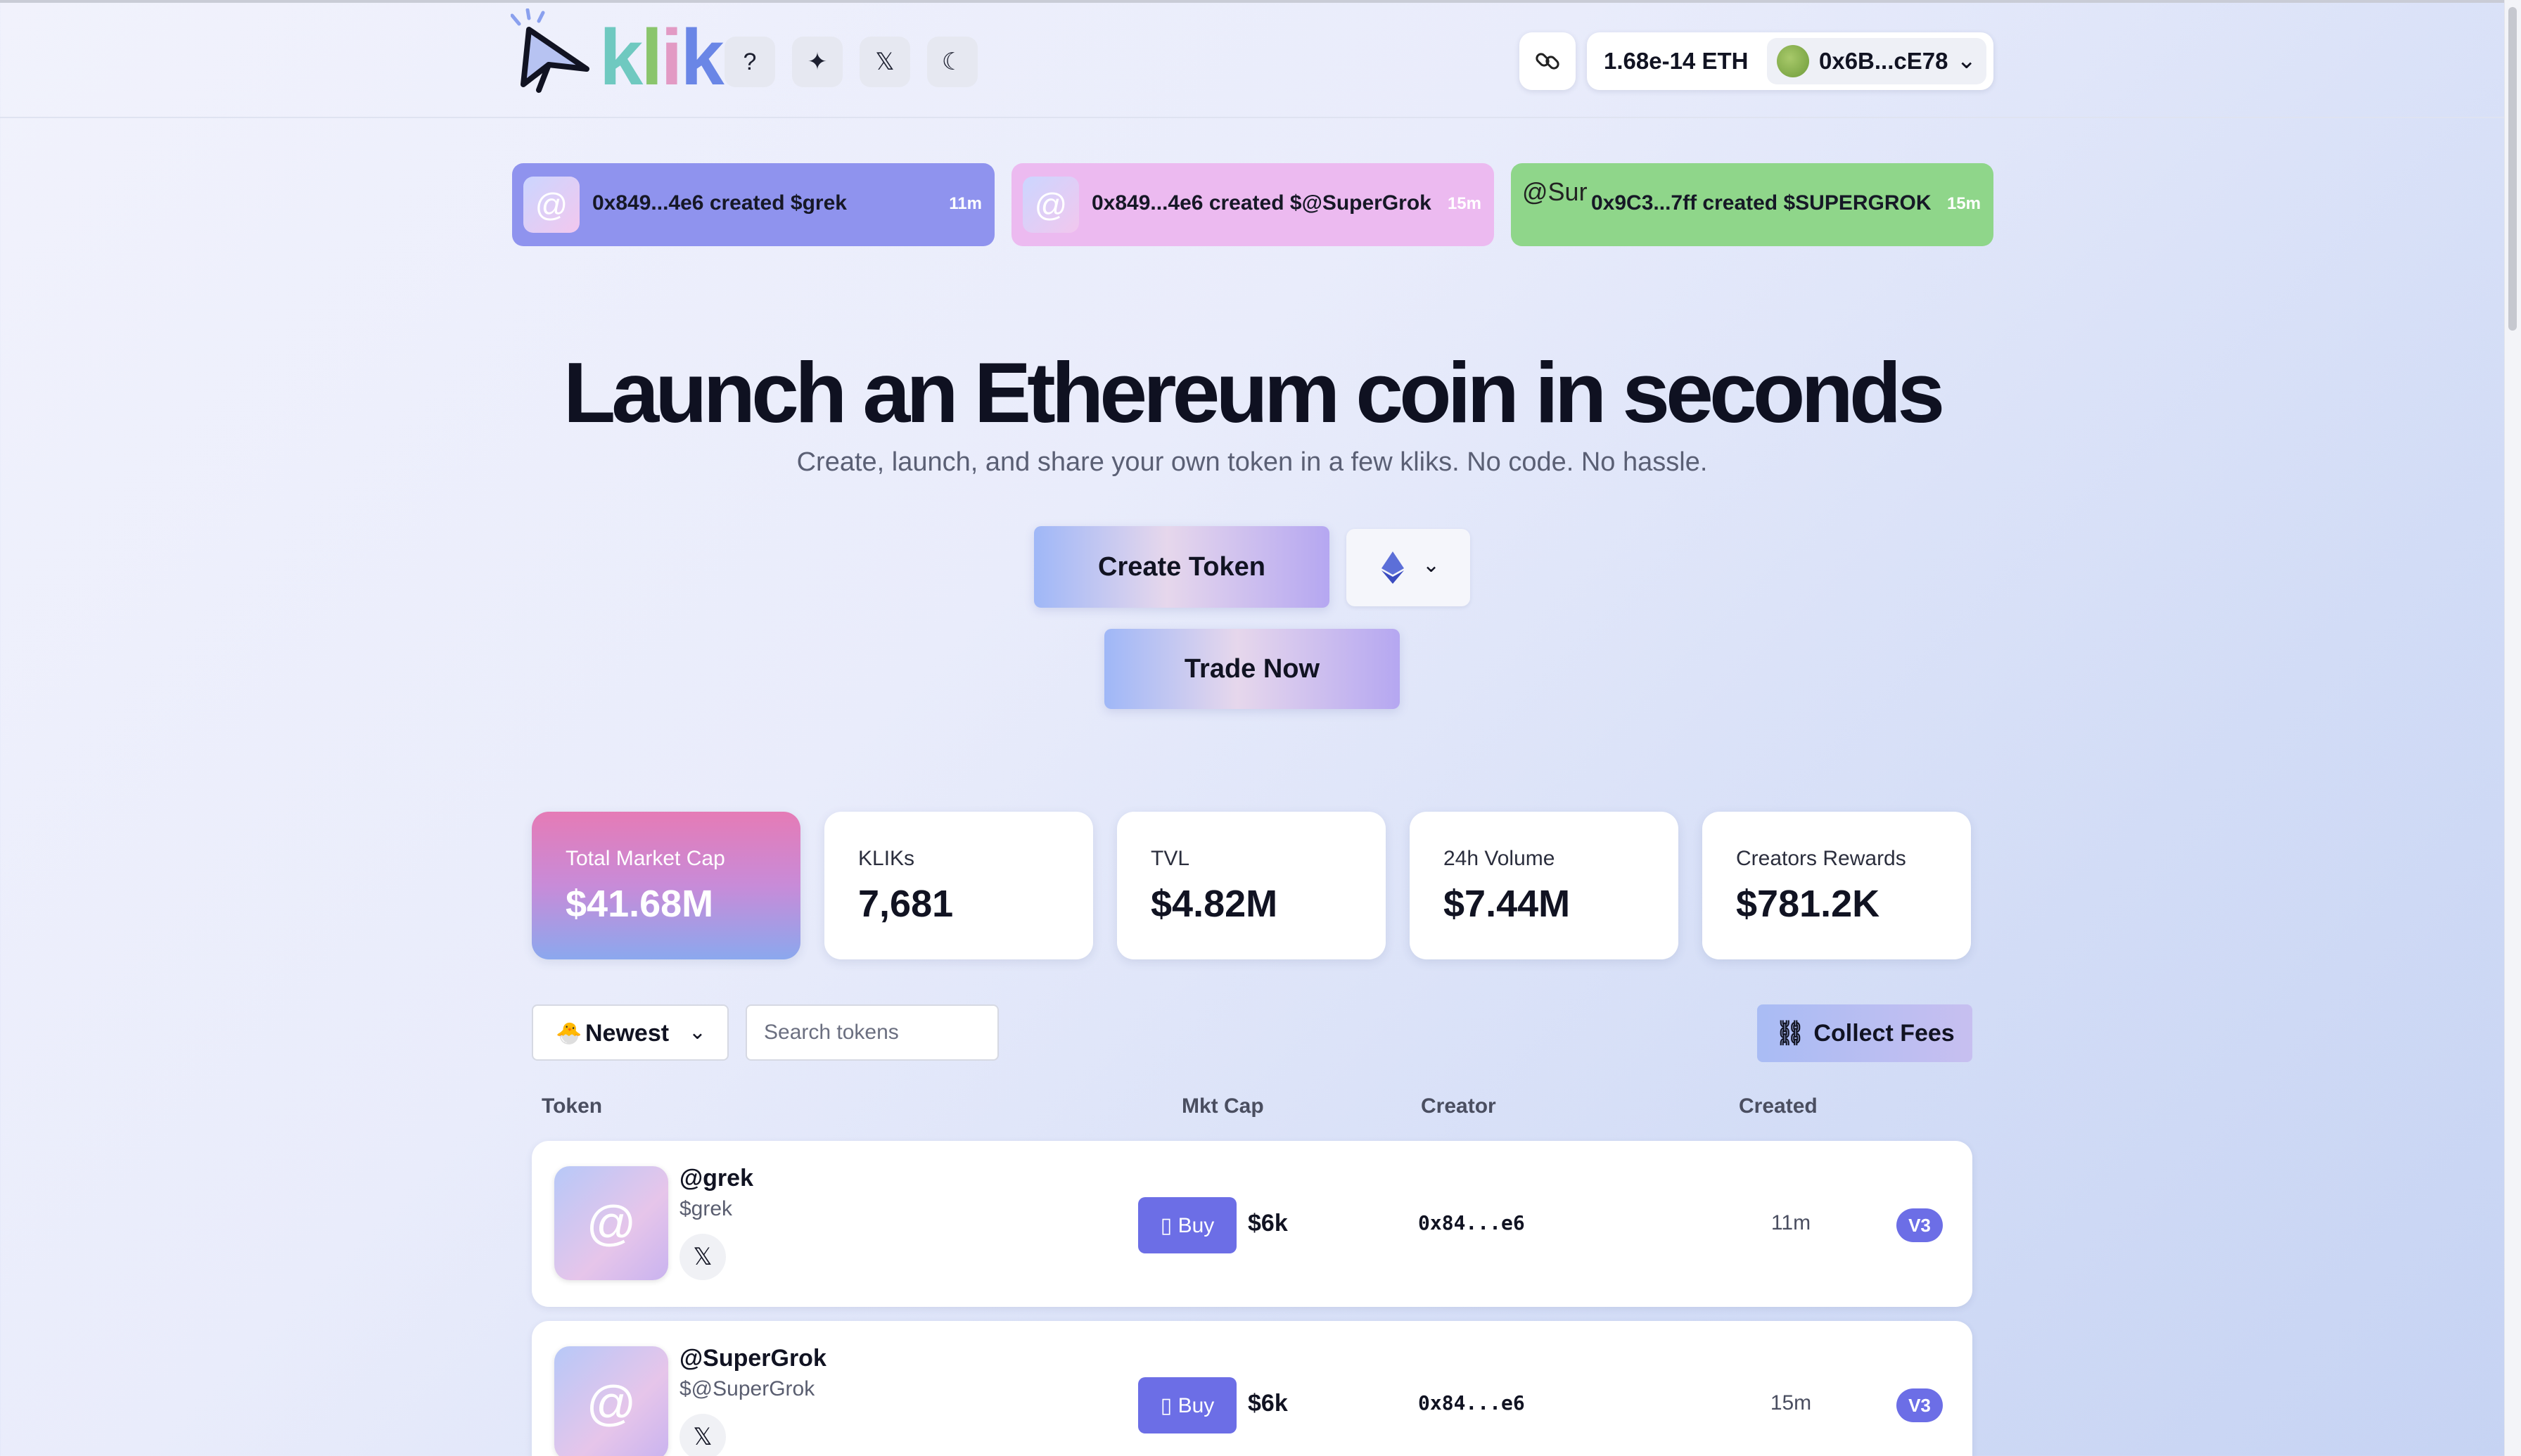  Describe the element at coordinates (1392, 567) in the screenshot. I see `ethereum-icon` at that location.